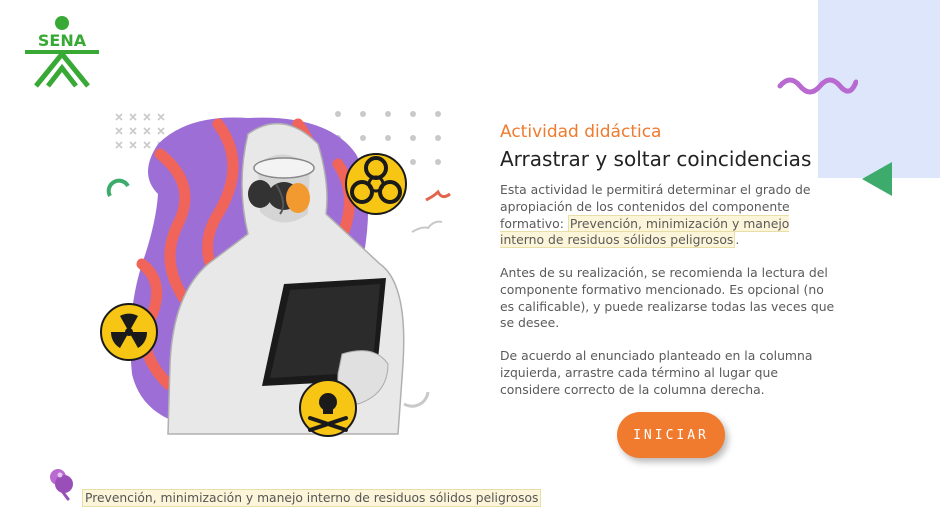 The width and height of the screenshot is (940, 528). I want to click on radiation-icon, so click(129, 332).